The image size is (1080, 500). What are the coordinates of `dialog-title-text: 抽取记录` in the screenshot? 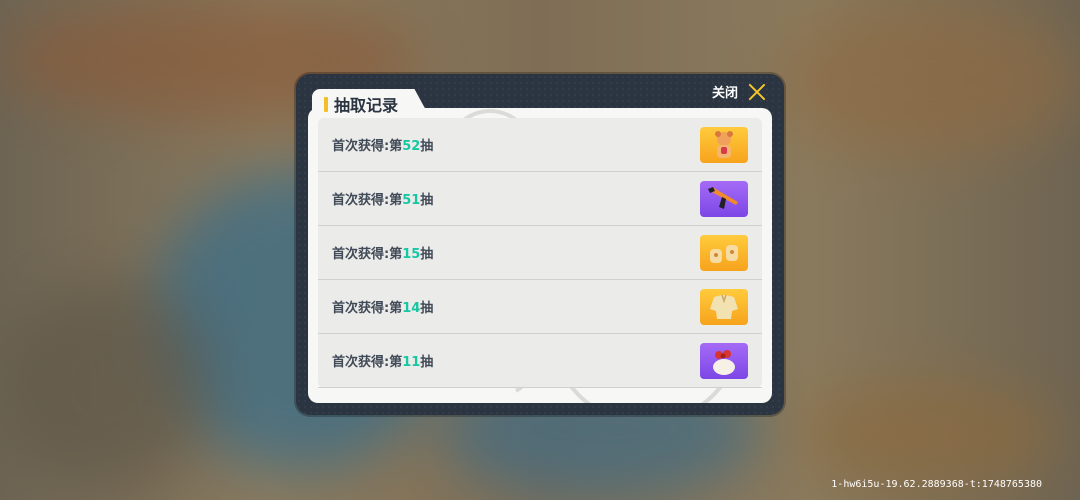 It's located at (366, 105).